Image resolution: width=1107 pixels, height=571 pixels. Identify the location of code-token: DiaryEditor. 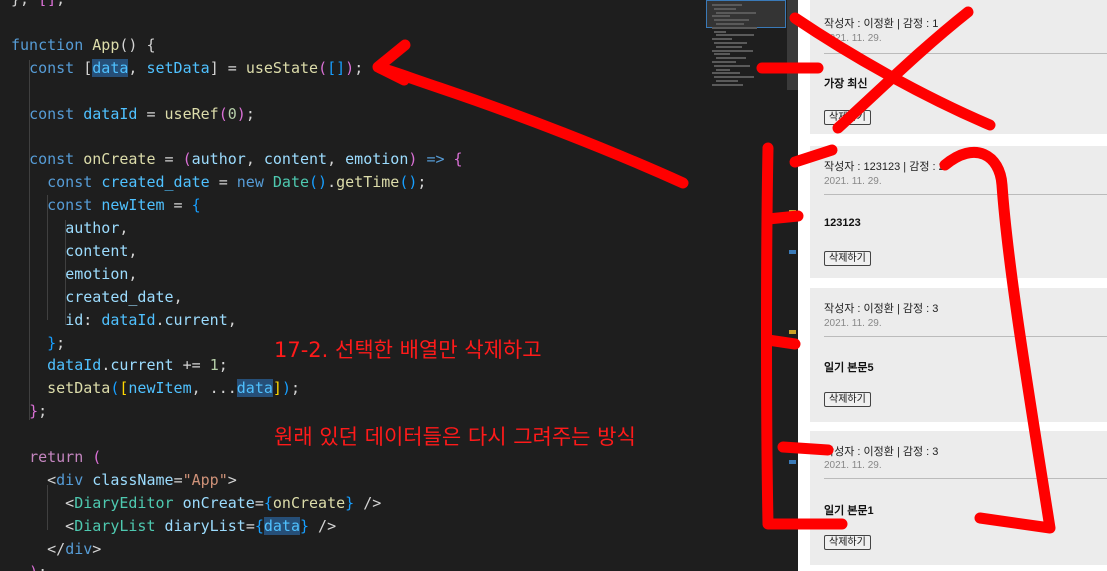
(124, 502).